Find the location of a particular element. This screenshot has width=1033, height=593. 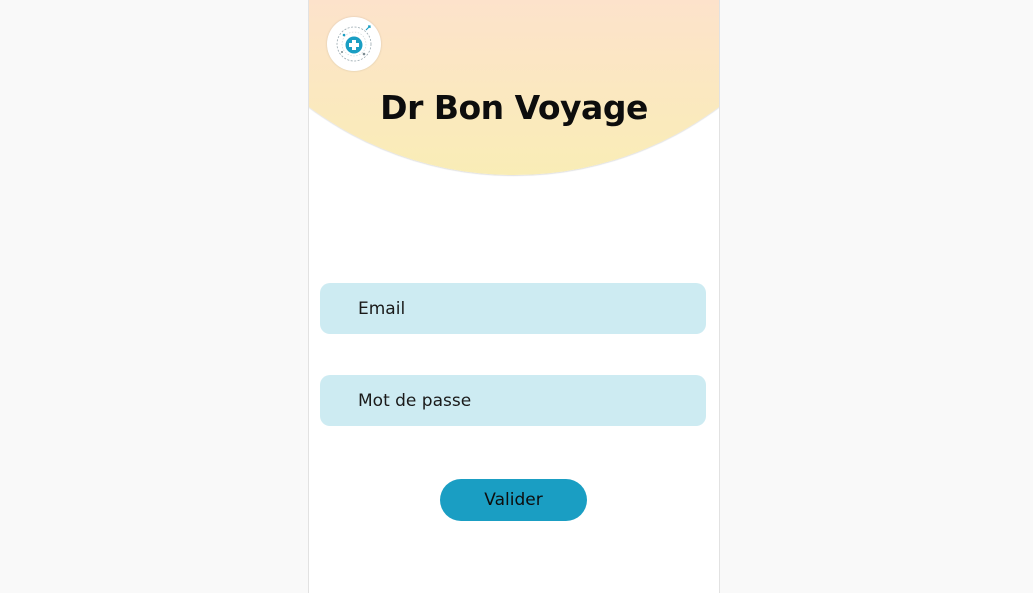

password-placeholder: Mot de passe is located at coordinates (415, 400).